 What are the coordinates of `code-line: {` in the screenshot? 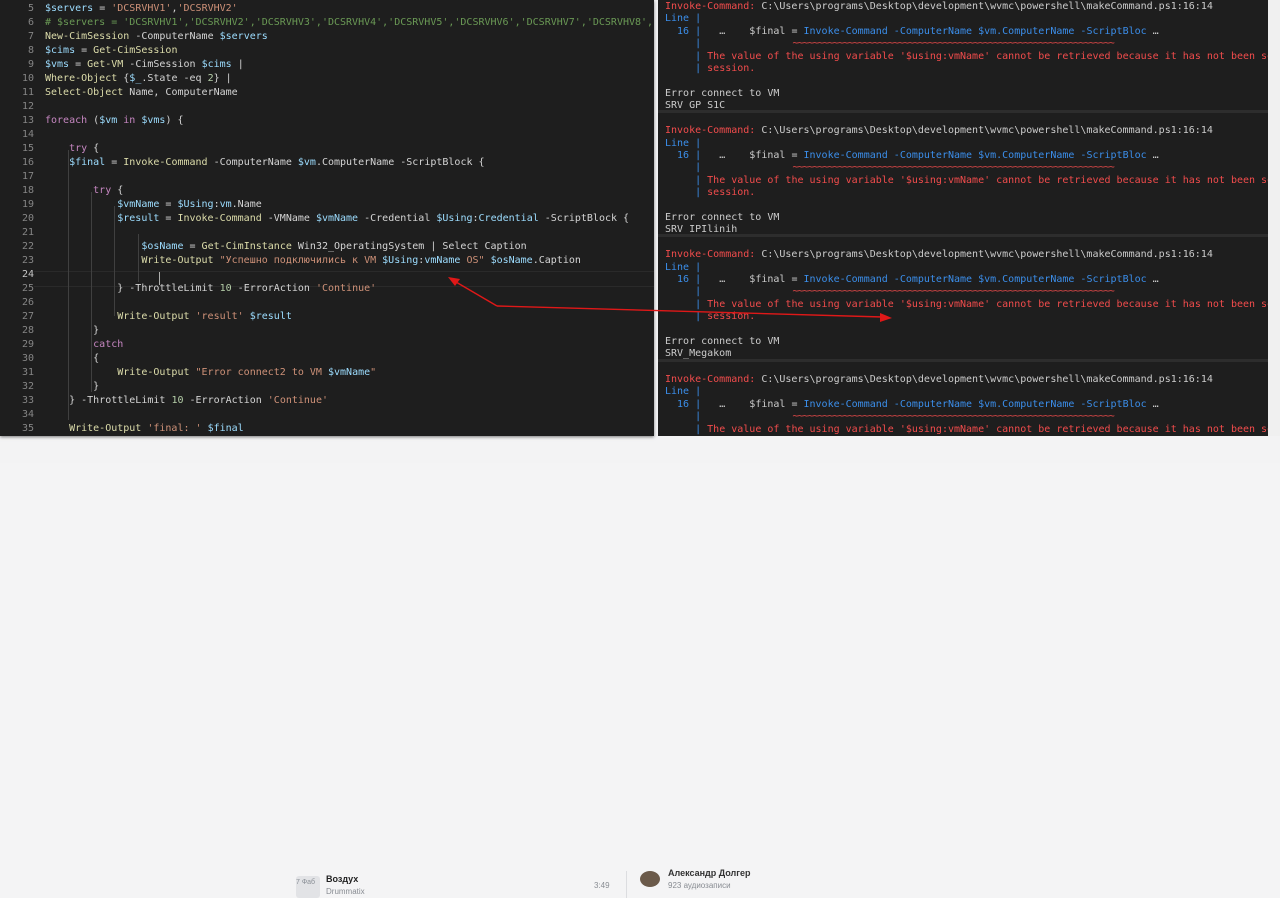 It's located at (72, 359).